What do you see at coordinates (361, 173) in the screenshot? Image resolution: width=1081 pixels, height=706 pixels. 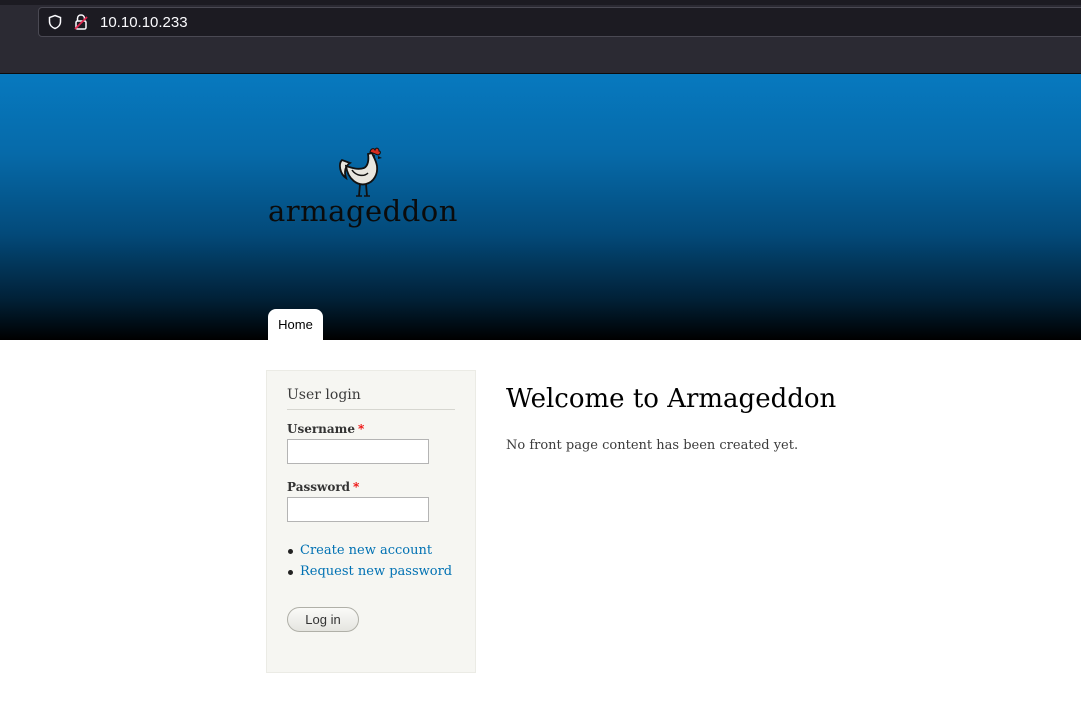 I see `rooster-icon` at bounding box center [361, 173].